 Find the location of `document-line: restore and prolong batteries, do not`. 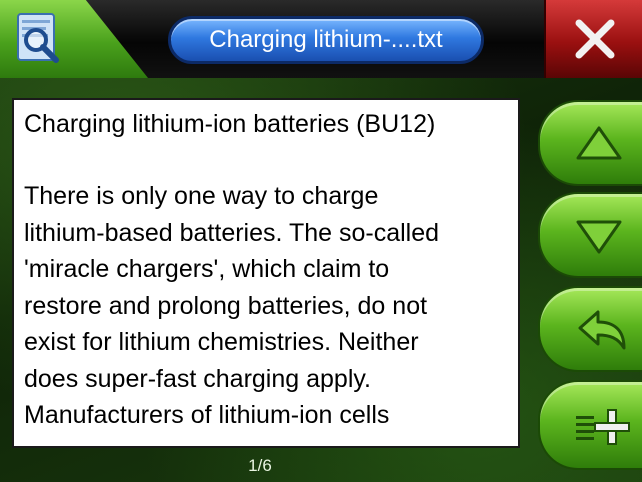

document-line: restore and prolong batteries, do not is located at coordinates (226, 305).